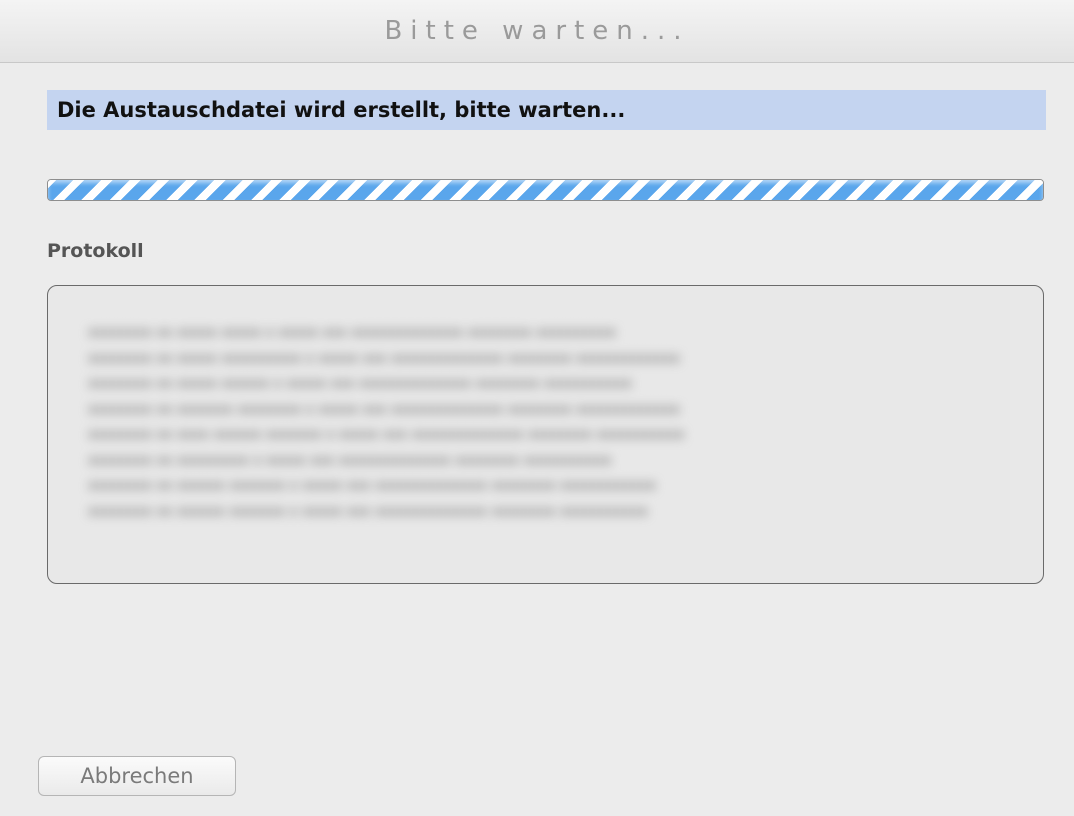  I want to click on progress-bar, so click(545, 190).